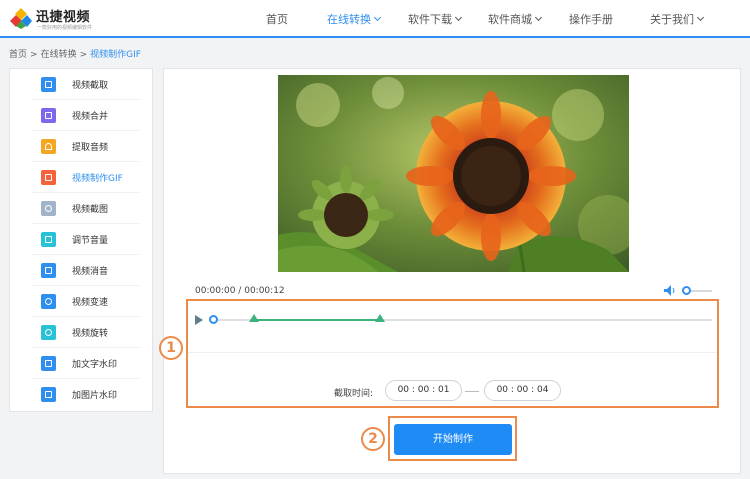  What do you see at coordinates (317, 320) in the screenshot?
I see `timeline-selected-range` at bounding box center [317, 320].